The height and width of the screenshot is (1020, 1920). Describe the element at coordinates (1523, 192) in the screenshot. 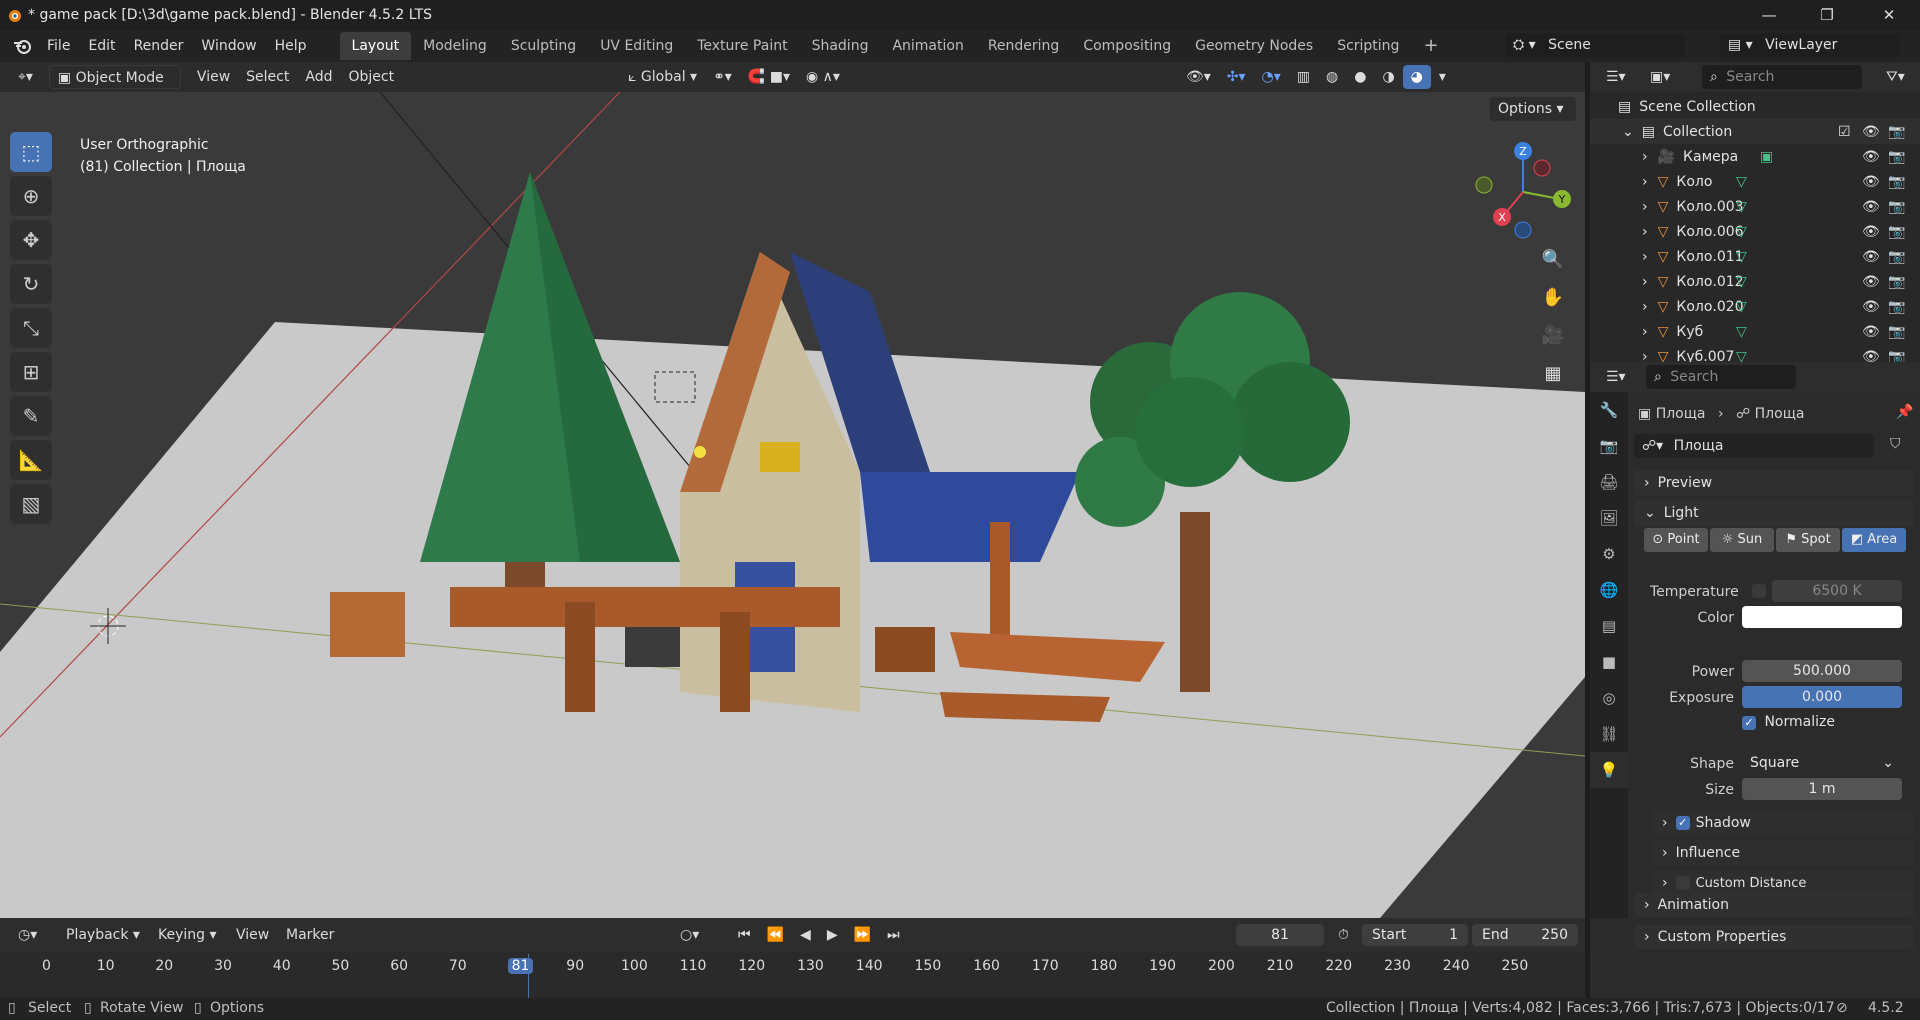

I see `navigation-gizmo: Z Y X` at that location.